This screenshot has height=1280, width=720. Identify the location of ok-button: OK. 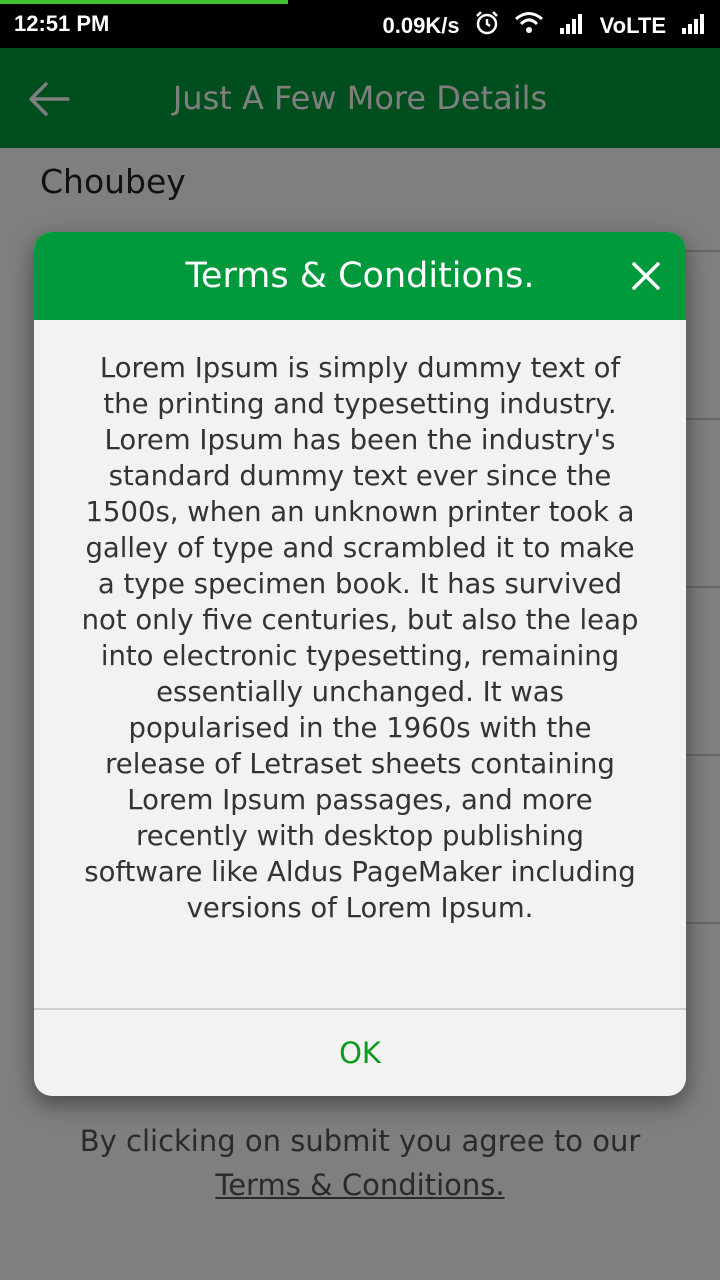
(360, 1053).